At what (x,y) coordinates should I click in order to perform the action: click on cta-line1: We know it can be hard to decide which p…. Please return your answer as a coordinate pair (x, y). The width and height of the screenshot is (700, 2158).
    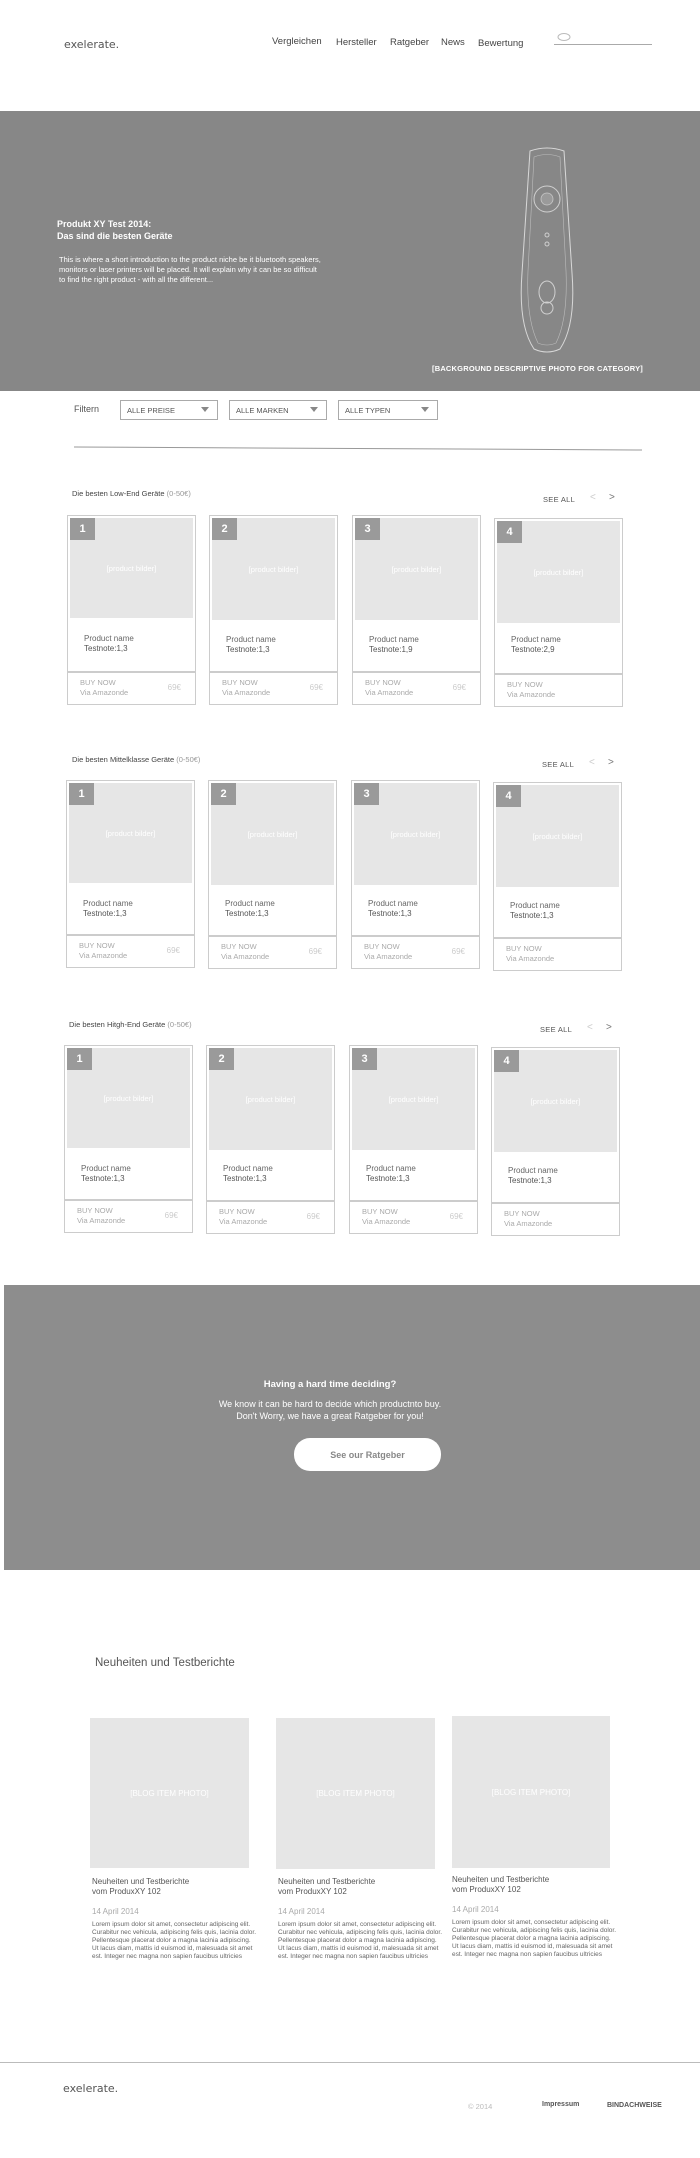
    Looking at the image, I should click on (330, 1404).